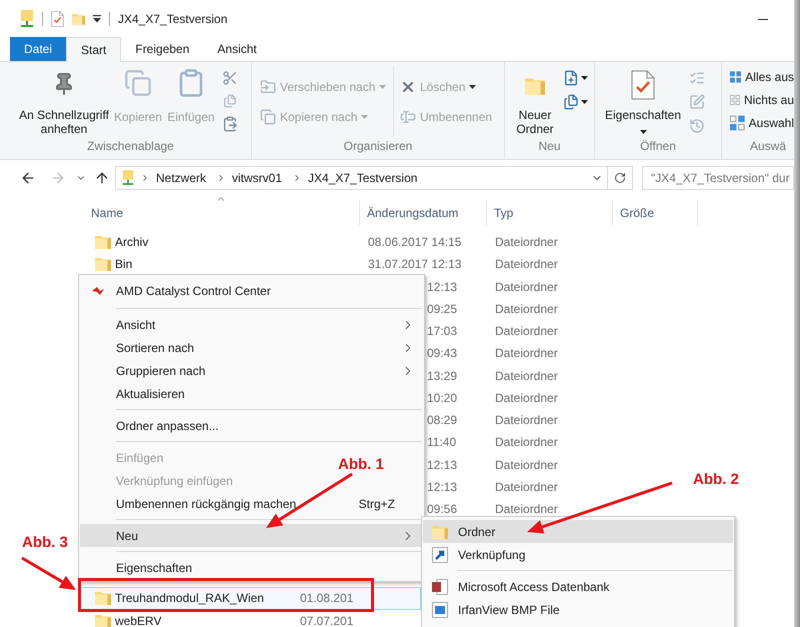 This screenshot has height=627, width=800. What do you see at coordinates (643, 101) in the screenshot?
I see `properties-button: Eigenschaften` at bounding box center [643, 101].